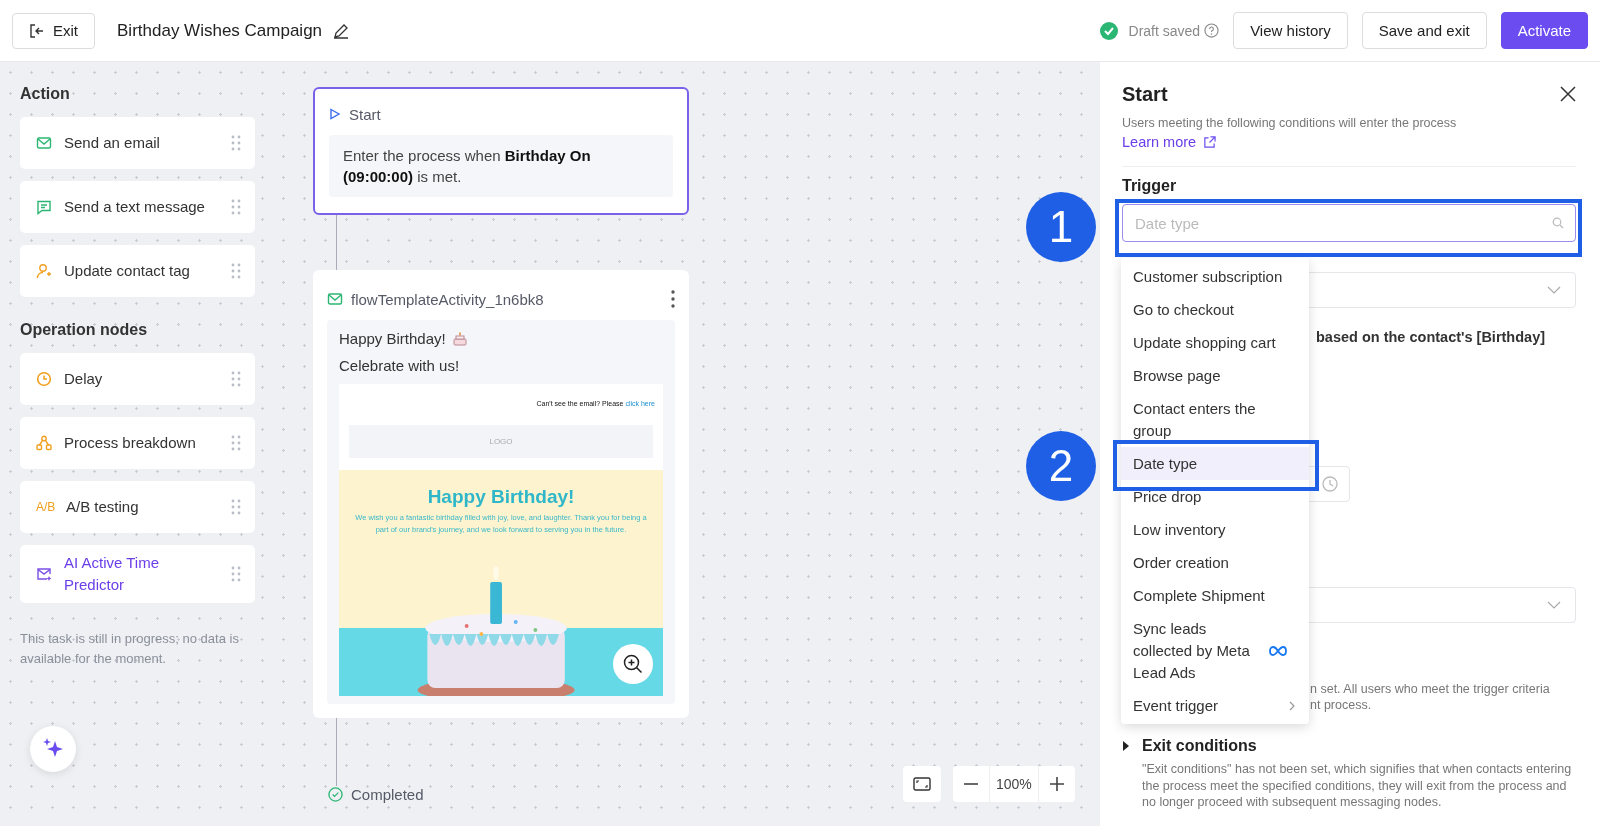 This screenshot has width=1600, height=826. I want to click on menu-option: Update shopping cart, so click(1215, 342).